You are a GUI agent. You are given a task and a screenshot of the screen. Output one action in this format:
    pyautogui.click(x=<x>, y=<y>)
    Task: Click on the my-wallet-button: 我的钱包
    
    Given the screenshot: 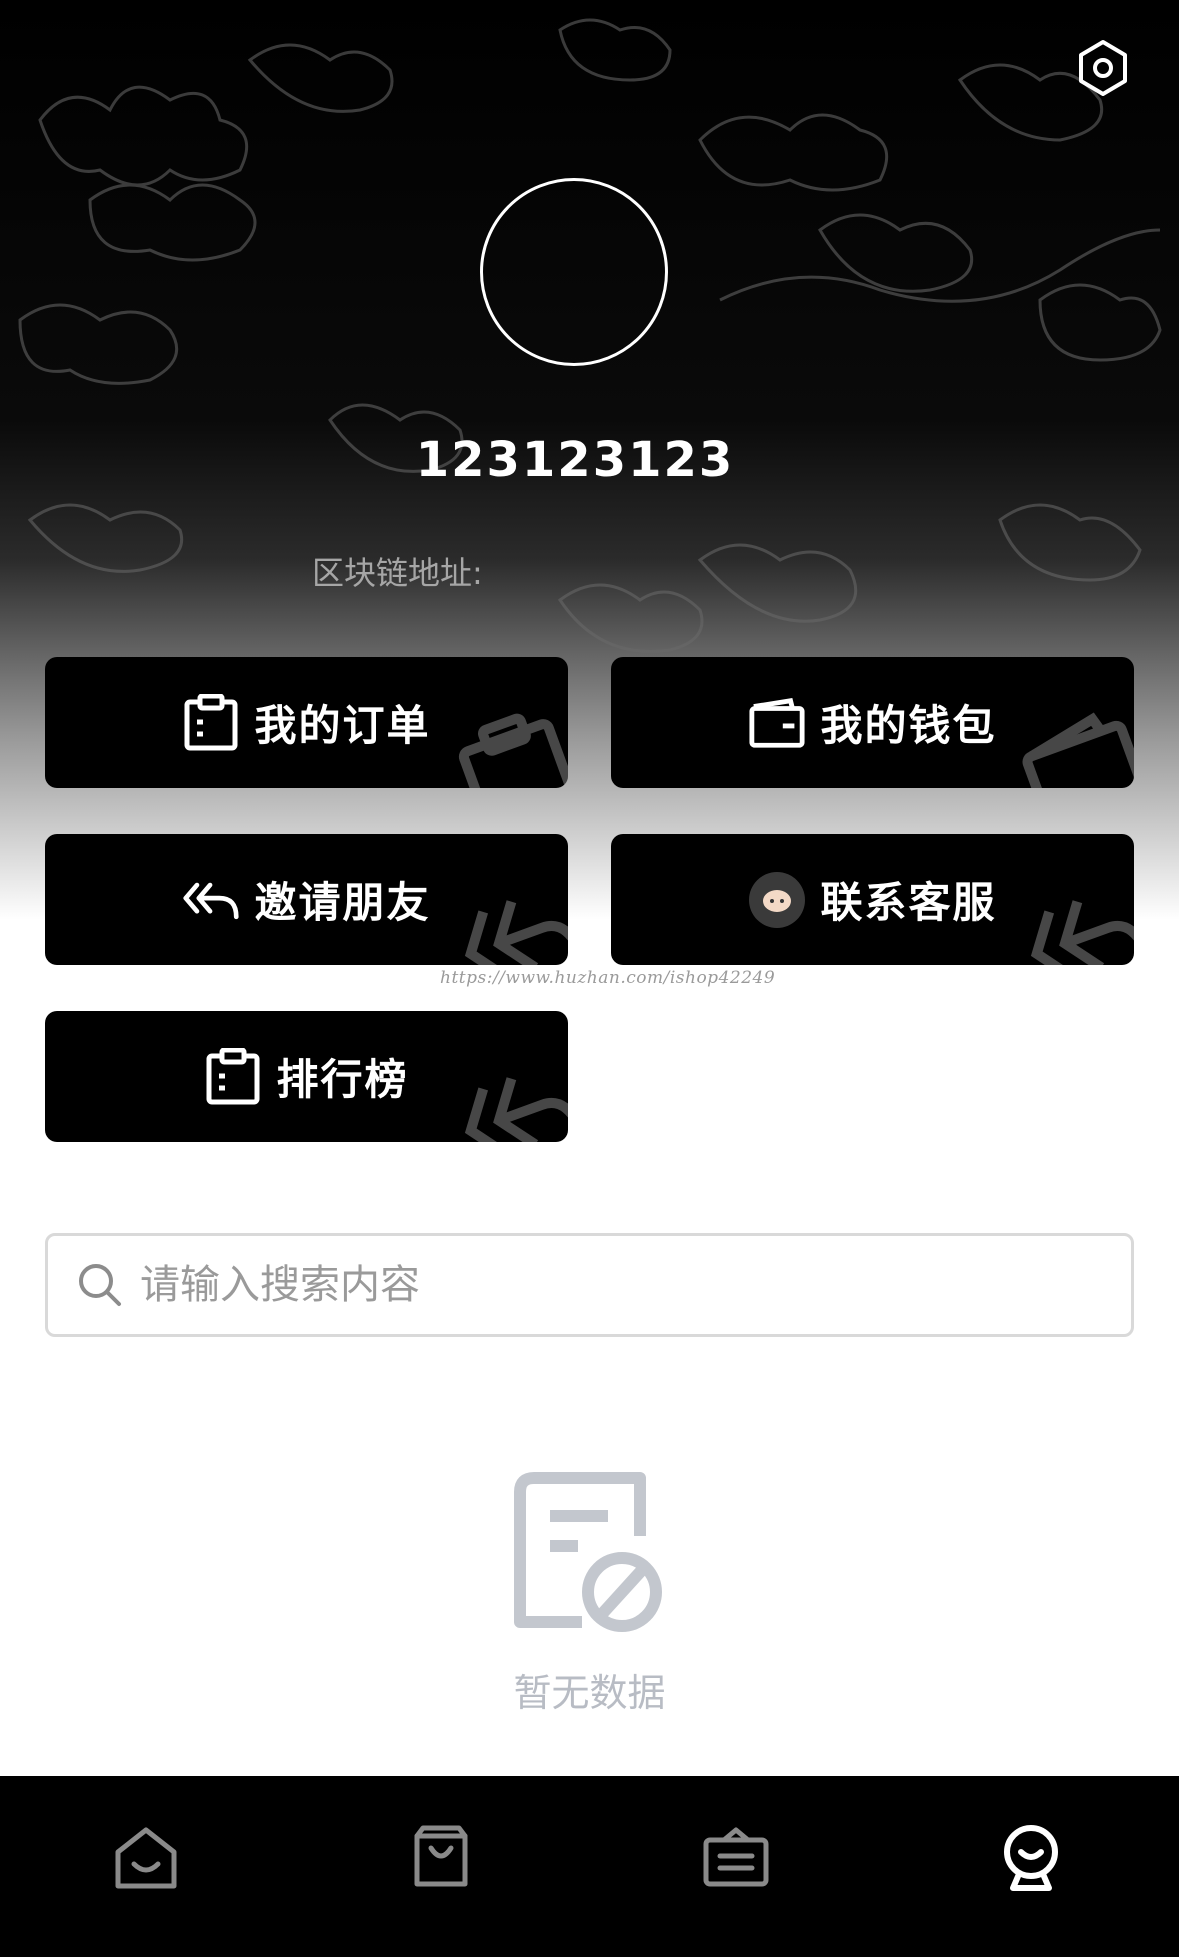 What is the action you would take?
    pyautogui.click(x=872, y=722)
    